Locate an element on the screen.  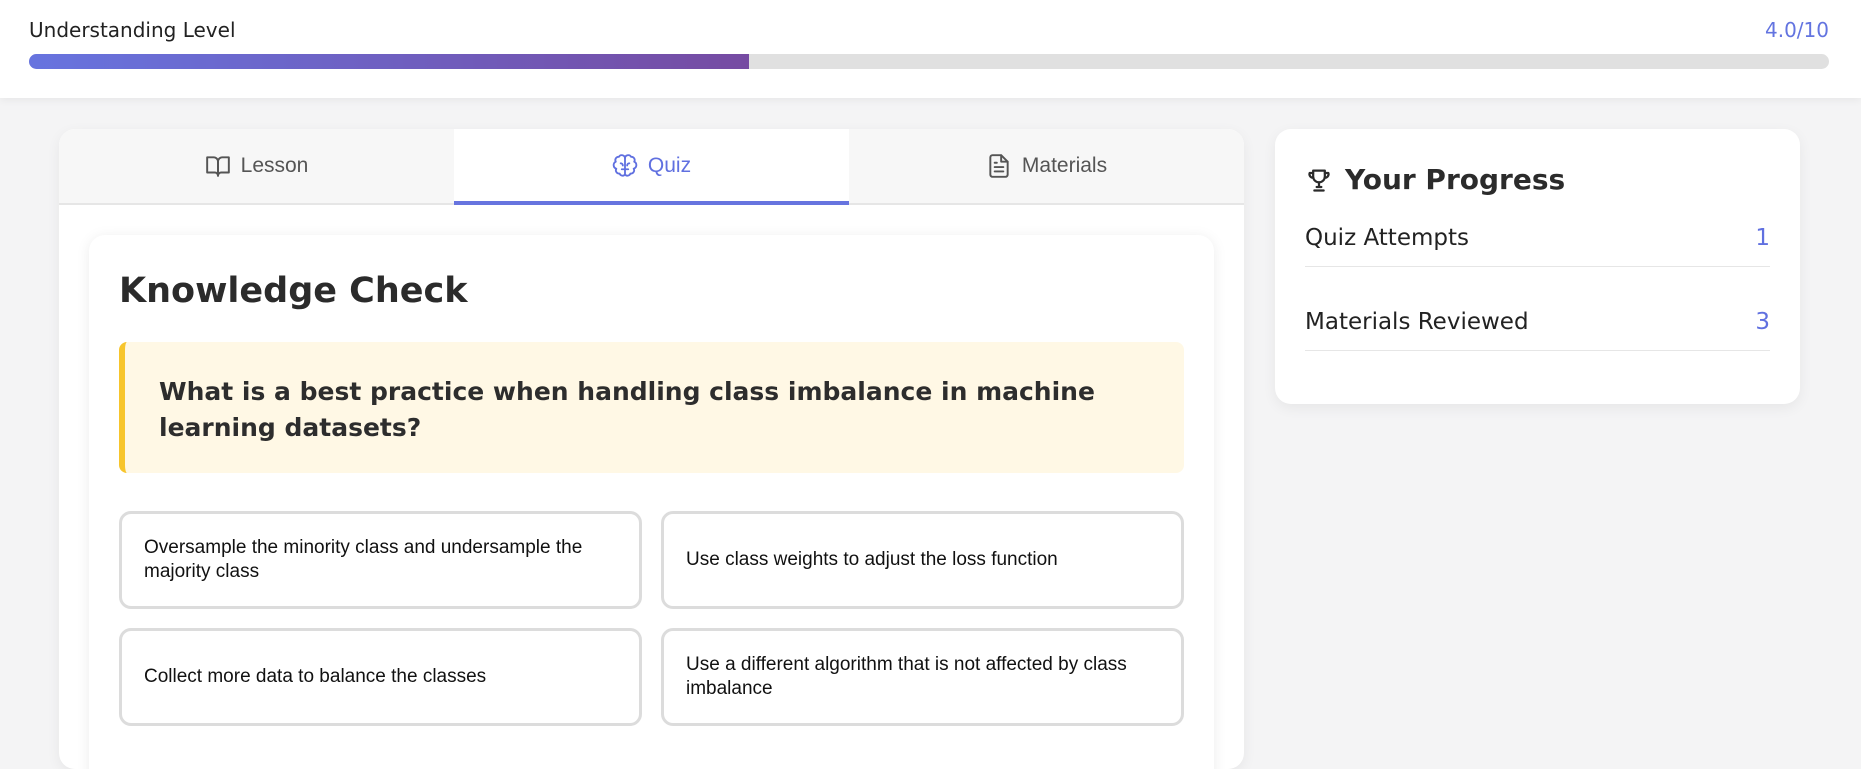
brain-icon is located at coordinates (625, 165).